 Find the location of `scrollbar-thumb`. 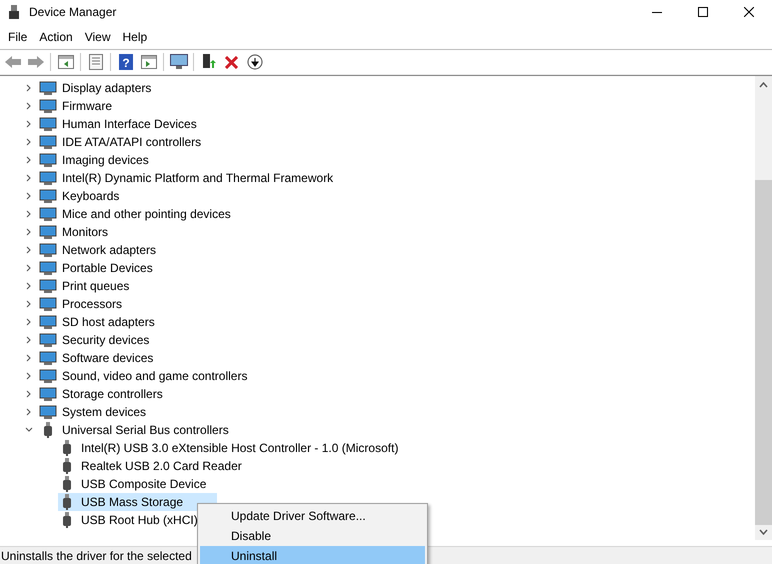

scrollbar-thumb is located at coordinates (763, 352).